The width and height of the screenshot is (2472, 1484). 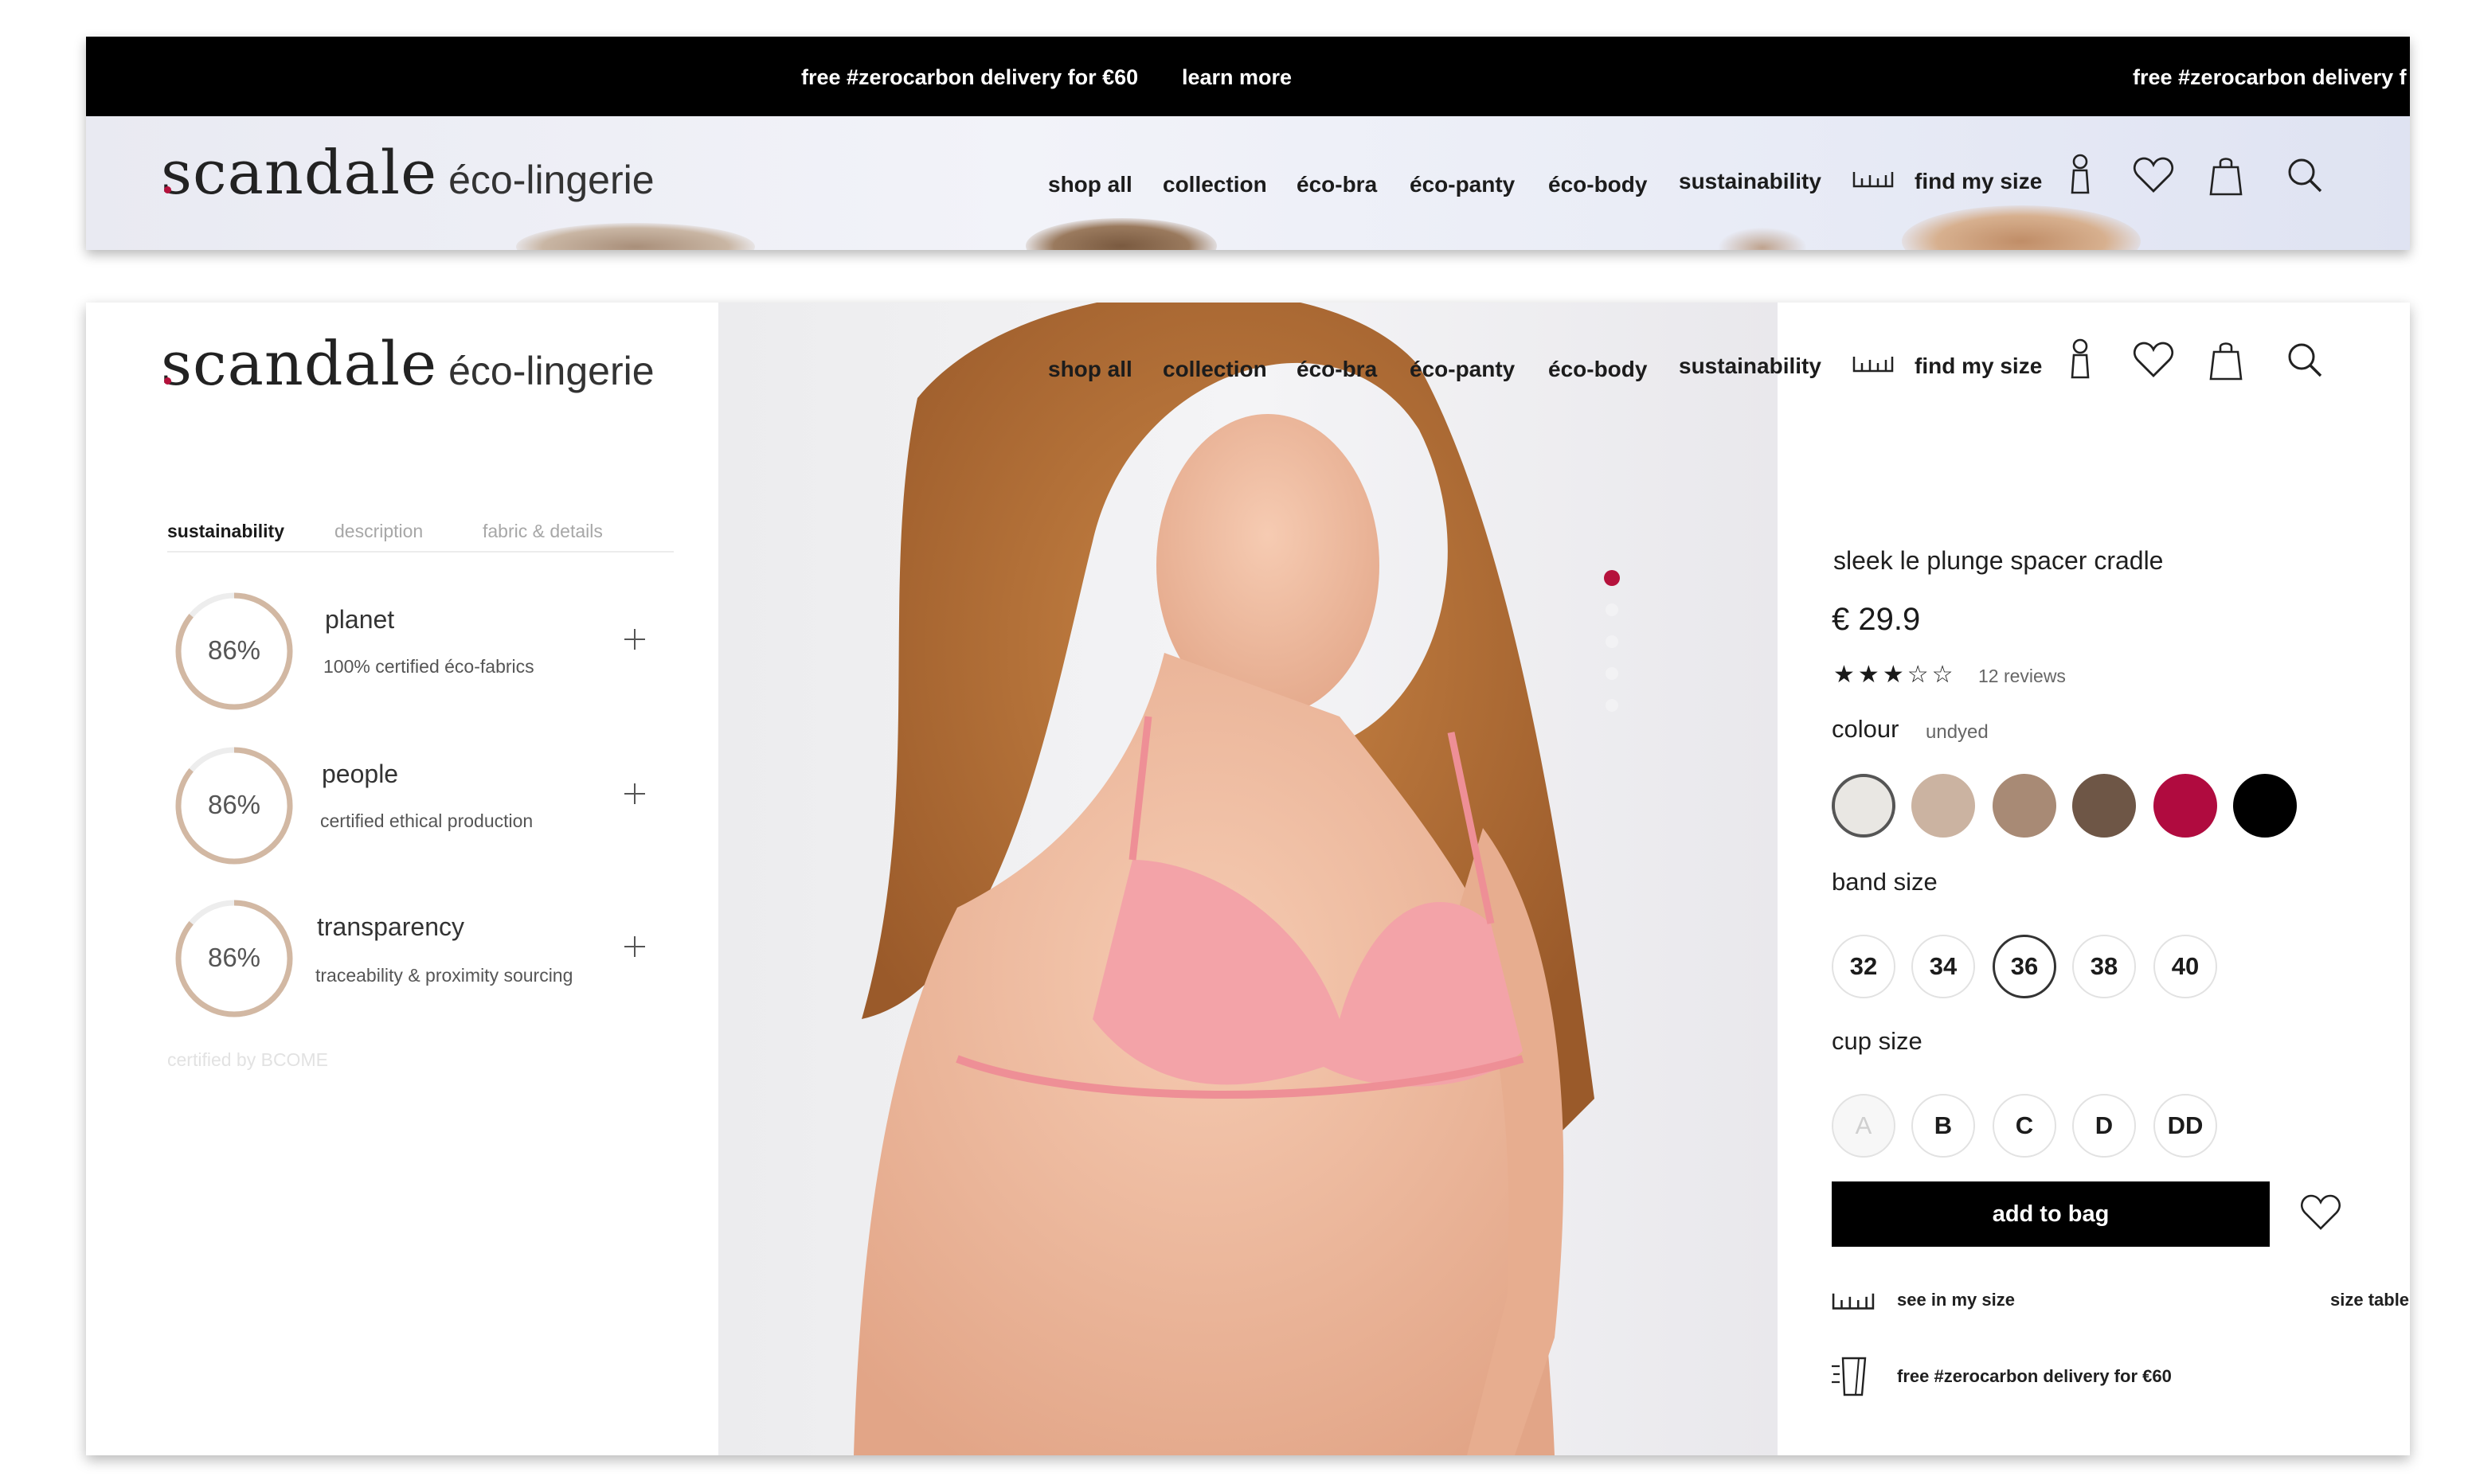 What do you see at coordinates (1957, 732) in the screenshot?
I see `colour-value: undyed` at bounding box center [1957, 732].